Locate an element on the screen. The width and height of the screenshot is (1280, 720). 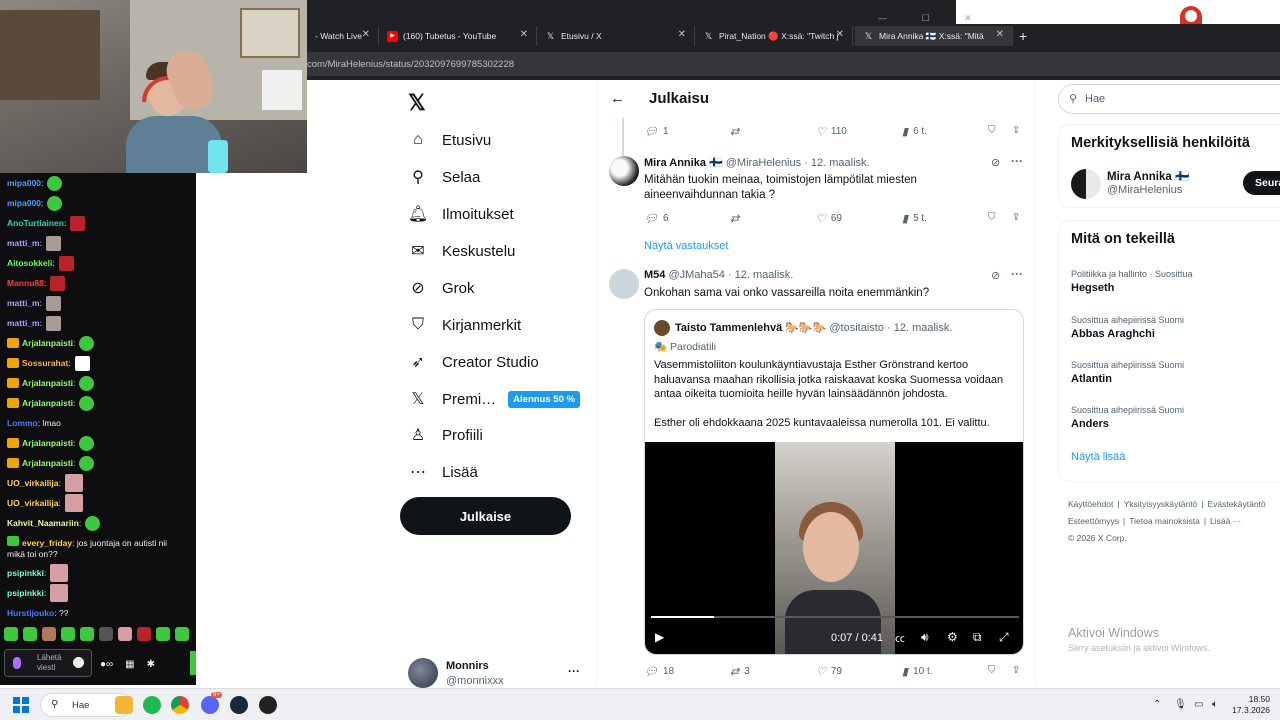
nav-item-bell: 🔔︎ Ilmoitukset is located at coordinates (461, 214).